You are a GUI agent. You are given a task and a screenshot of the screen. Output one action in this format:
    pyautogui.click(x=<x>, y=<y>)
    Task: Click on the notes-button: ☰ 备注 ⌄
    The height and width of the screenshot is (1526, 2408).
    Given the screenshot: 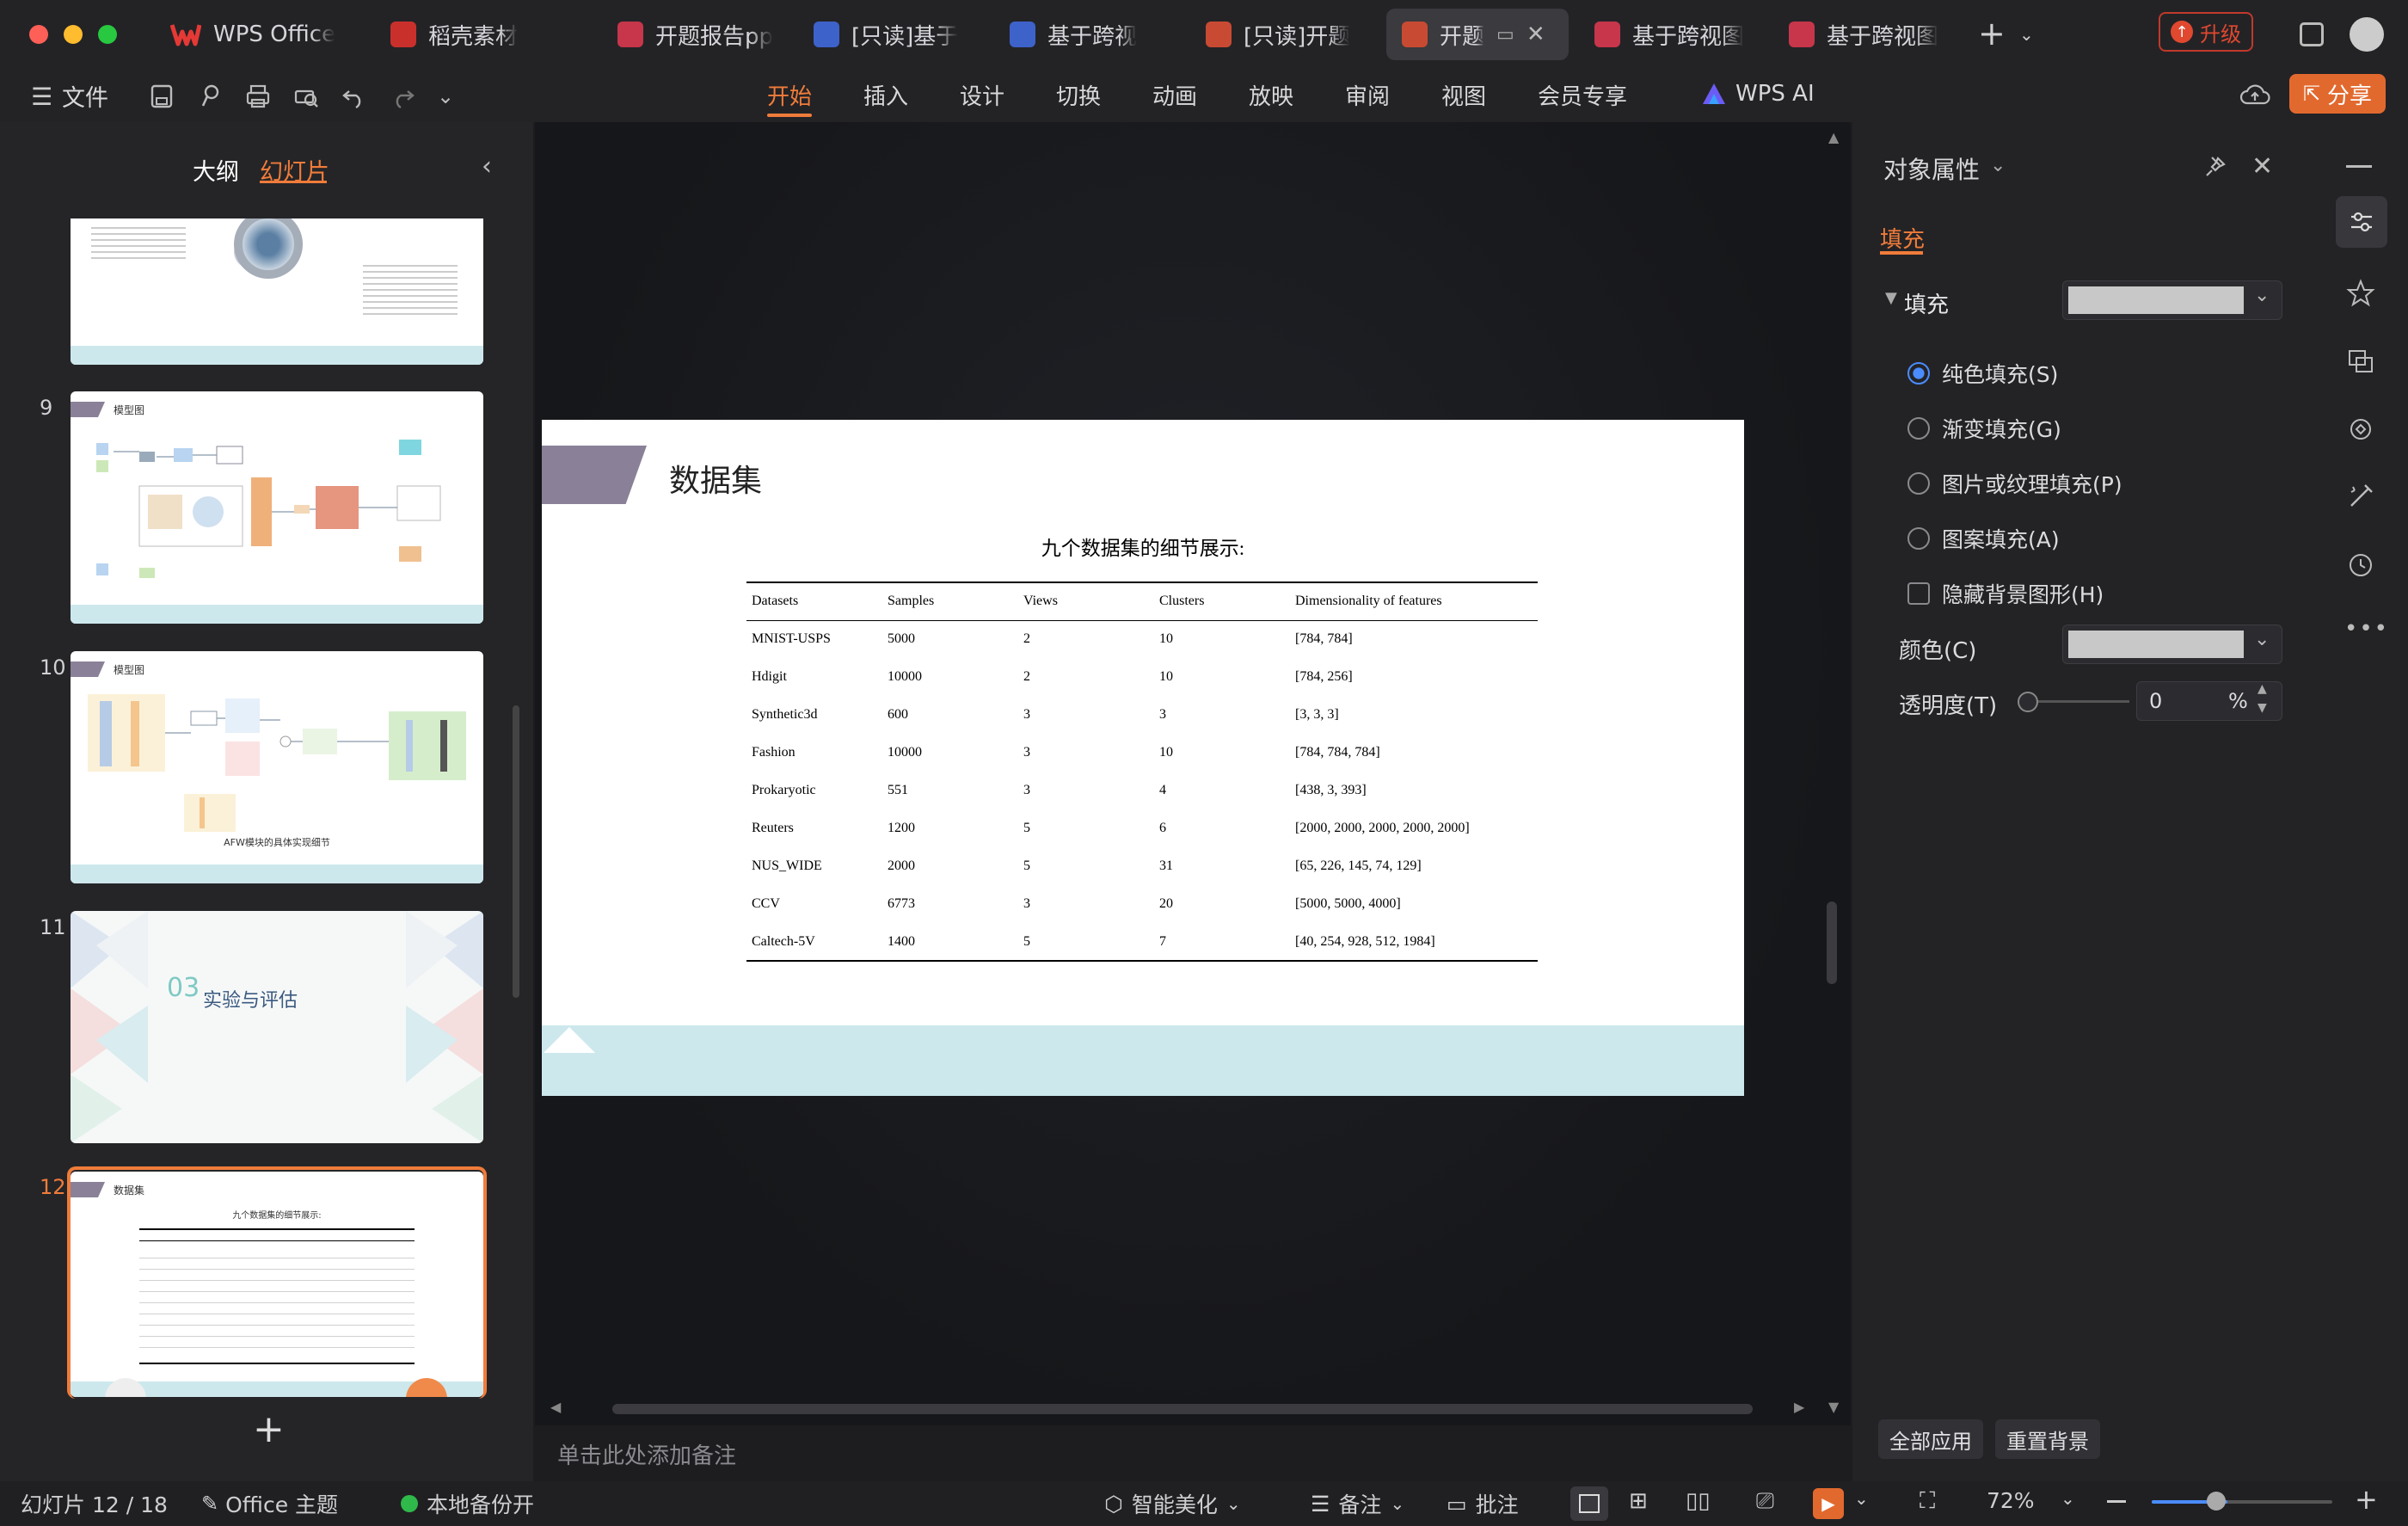 What is the action you would take?
    pyautogui.click(x=1357, y=1503)
    